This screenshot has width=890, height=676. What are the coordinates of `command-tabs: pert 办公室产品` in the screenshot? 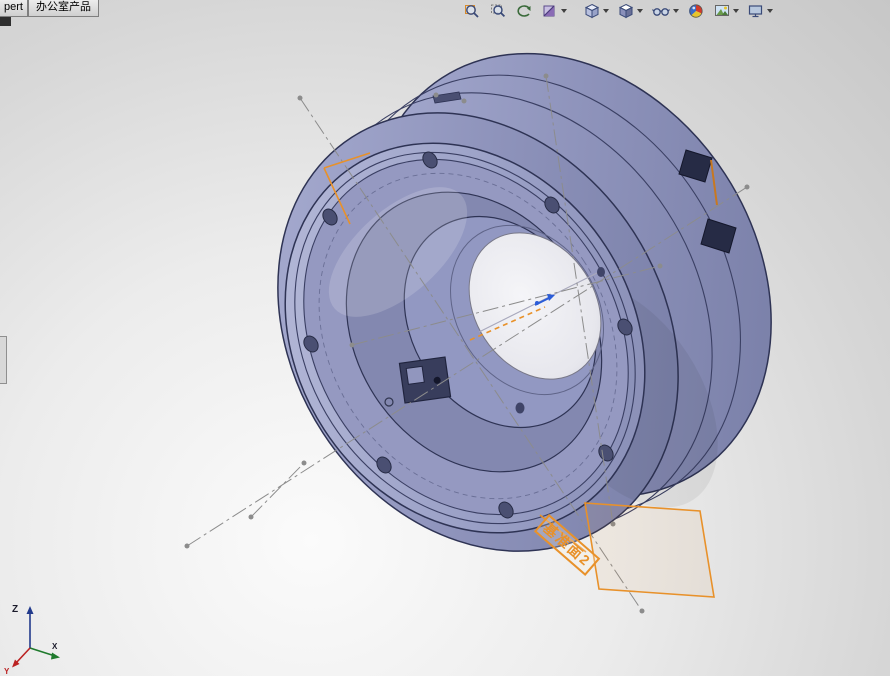 It's located at (49, 8).